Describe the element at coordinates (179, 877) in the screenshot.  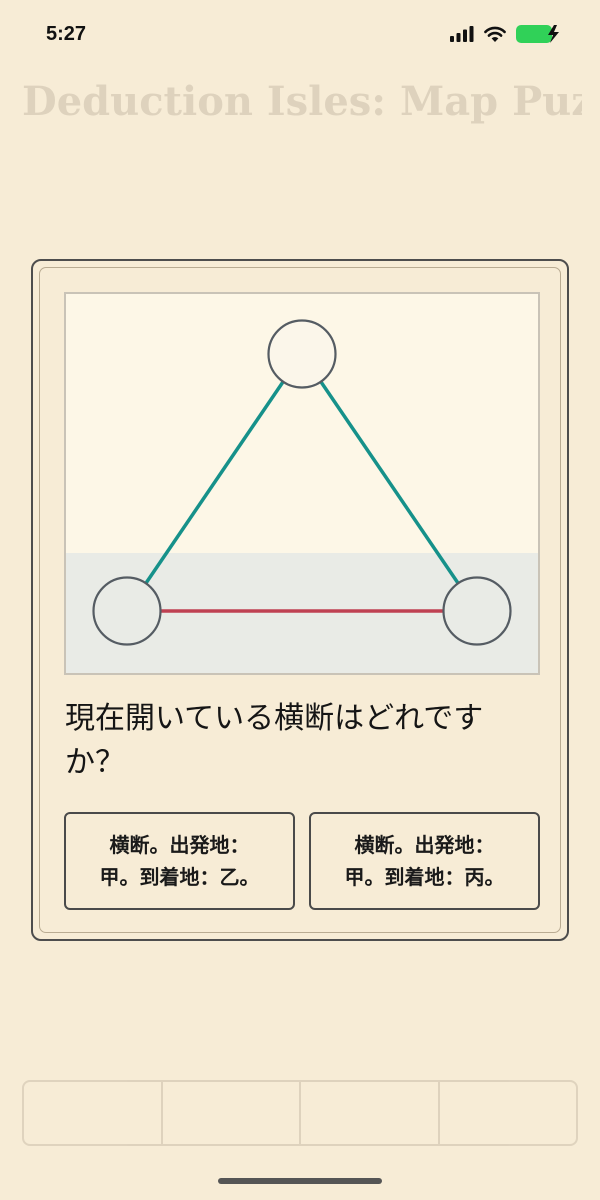
I see `answer-1-line-2: 甲。到着地：乙。` at that location.